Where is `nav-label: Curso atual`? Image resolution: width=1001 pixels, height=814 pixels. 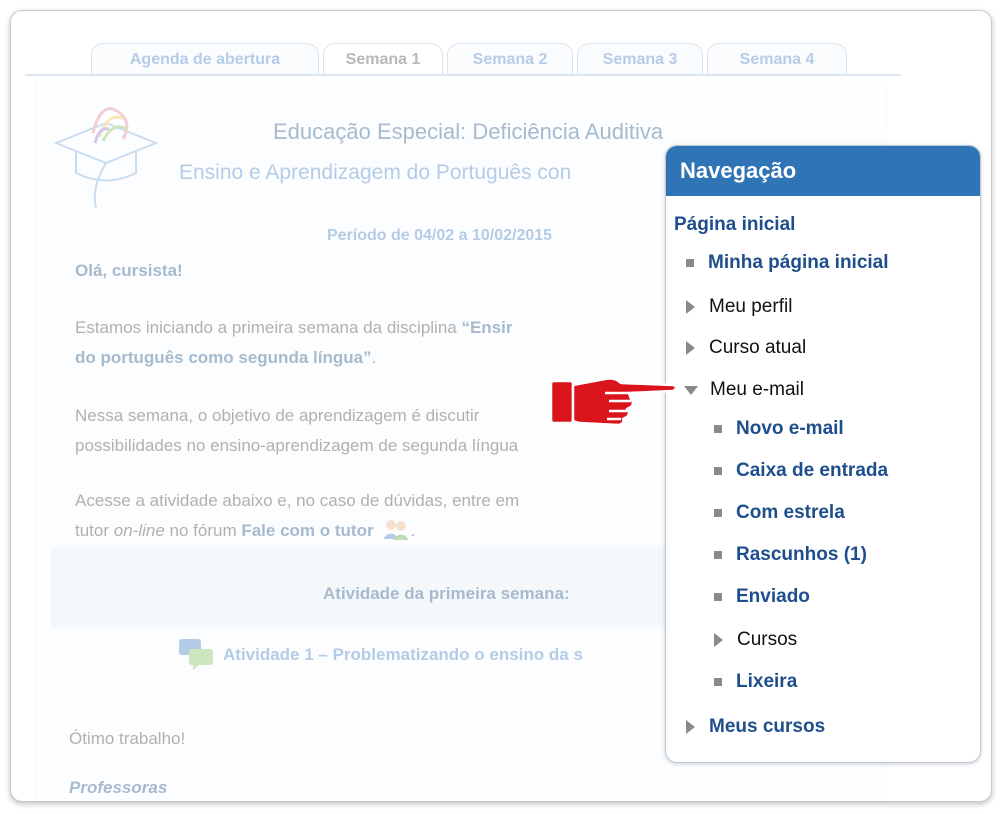 nav-label: Curso atual is located at coordinates (758, 347).